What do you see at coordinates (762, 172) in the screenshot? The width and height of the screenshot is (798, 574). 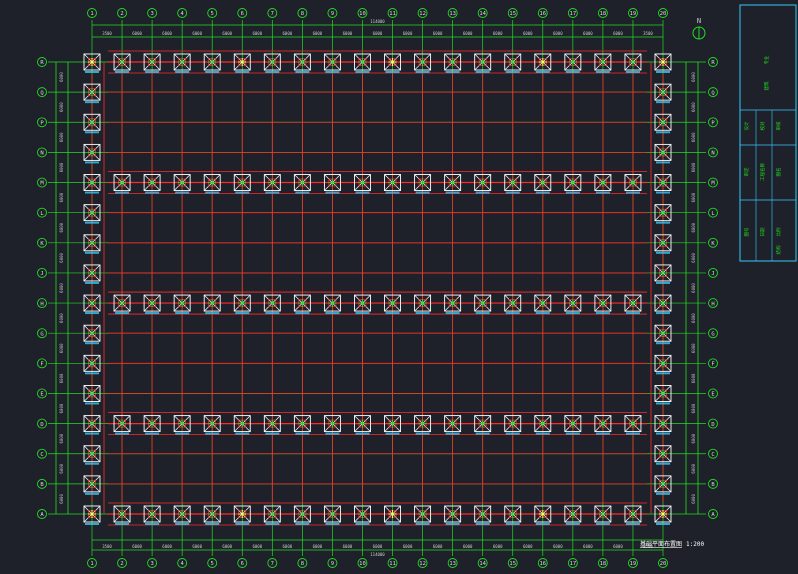 I see `title-block-cell-4: 工程名称` at bounding box center [762, 172].